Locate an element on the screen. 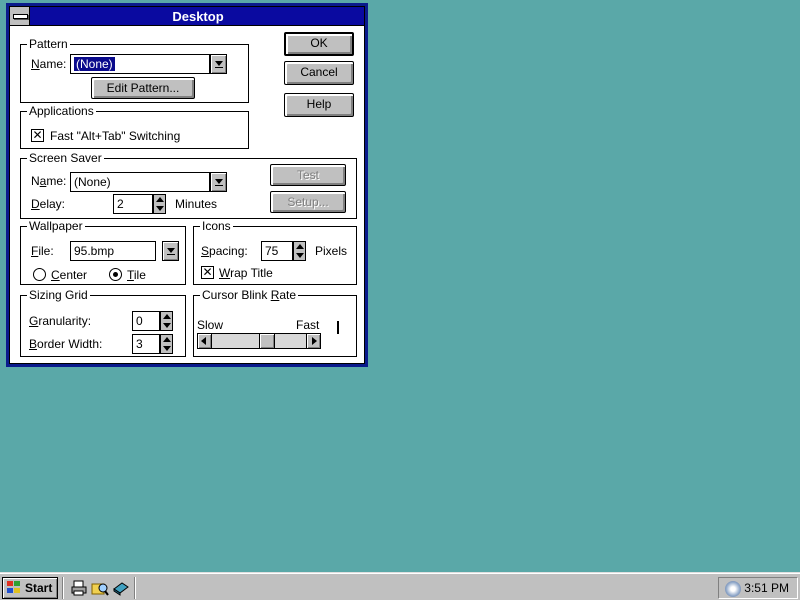 Image resolution: width=800 pixels, height=600 pixels. taskbar-clock: 3:51 PM is located at coordinates (766, 588).